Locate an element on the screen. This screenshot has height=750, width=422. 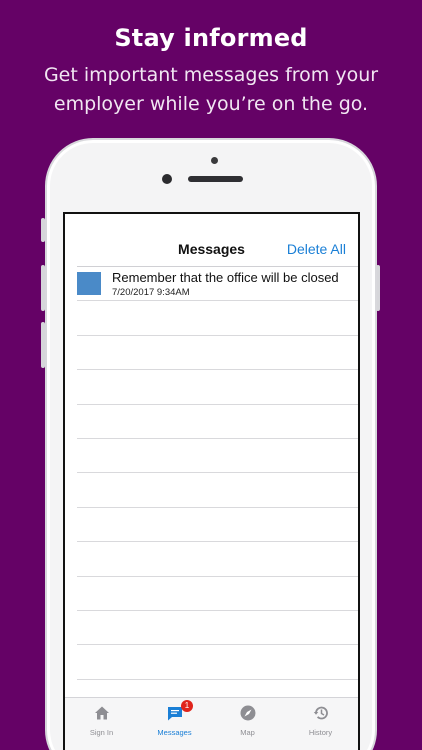
history-icon is located at coordinates (320, 713).